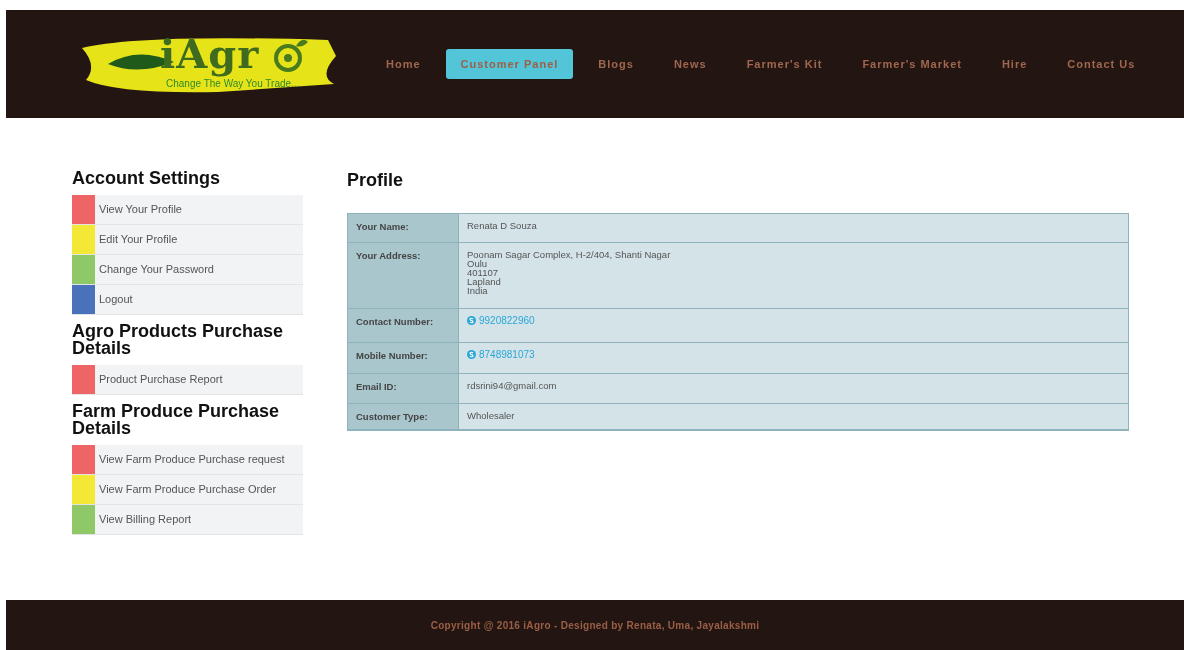  Describe the element at coordinates (187, 300) in the screenshot. I see `sidebar-item: Logout` at that location.